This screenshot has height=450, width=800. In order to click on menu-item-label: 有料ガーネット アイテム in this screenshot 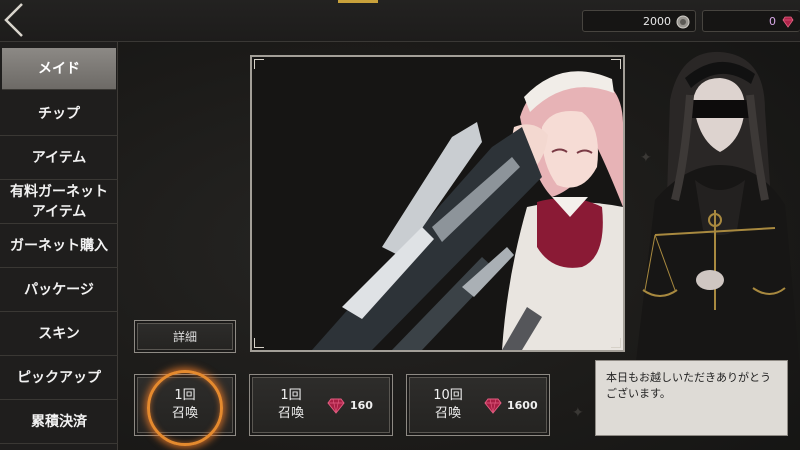, I will do `click(59, 201)`.